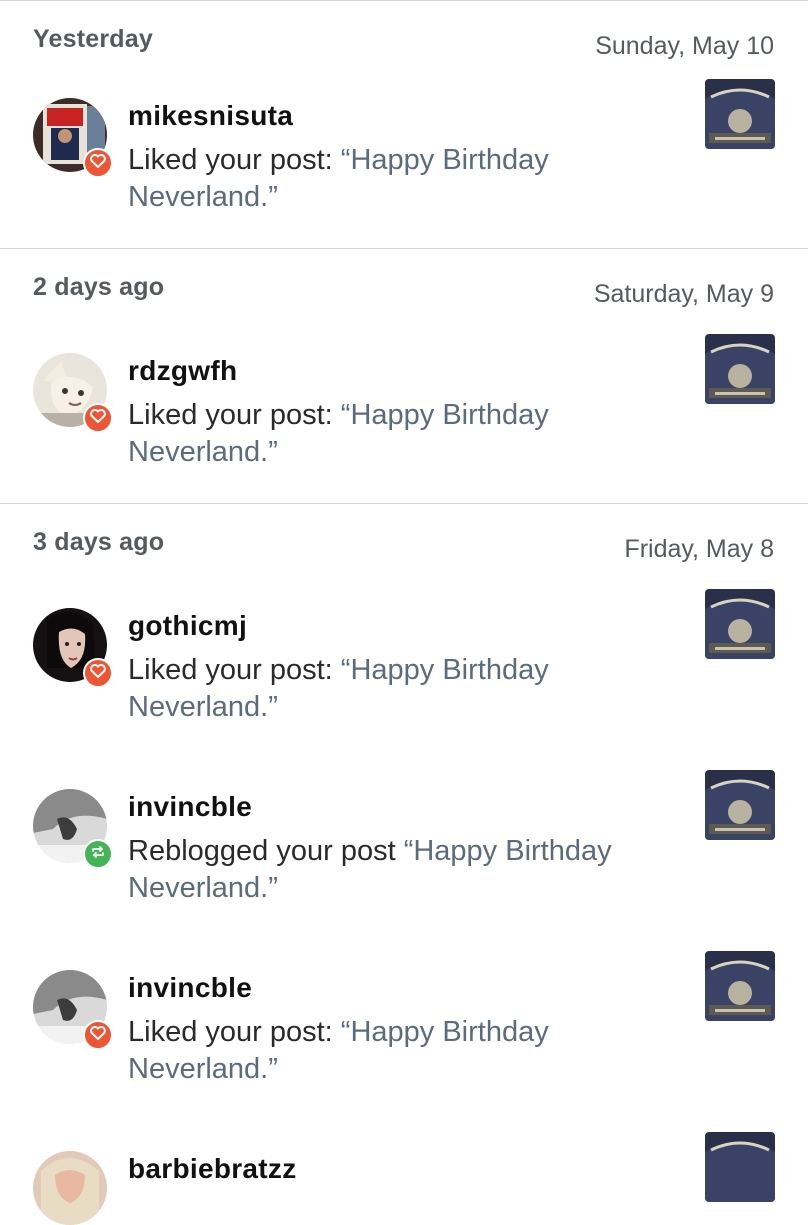 The height and width of the screenshot is (1225, 808). Describe the element at coordinates (212, 1169) in the screenshot. I see `username: barbiebratzz` at that location.